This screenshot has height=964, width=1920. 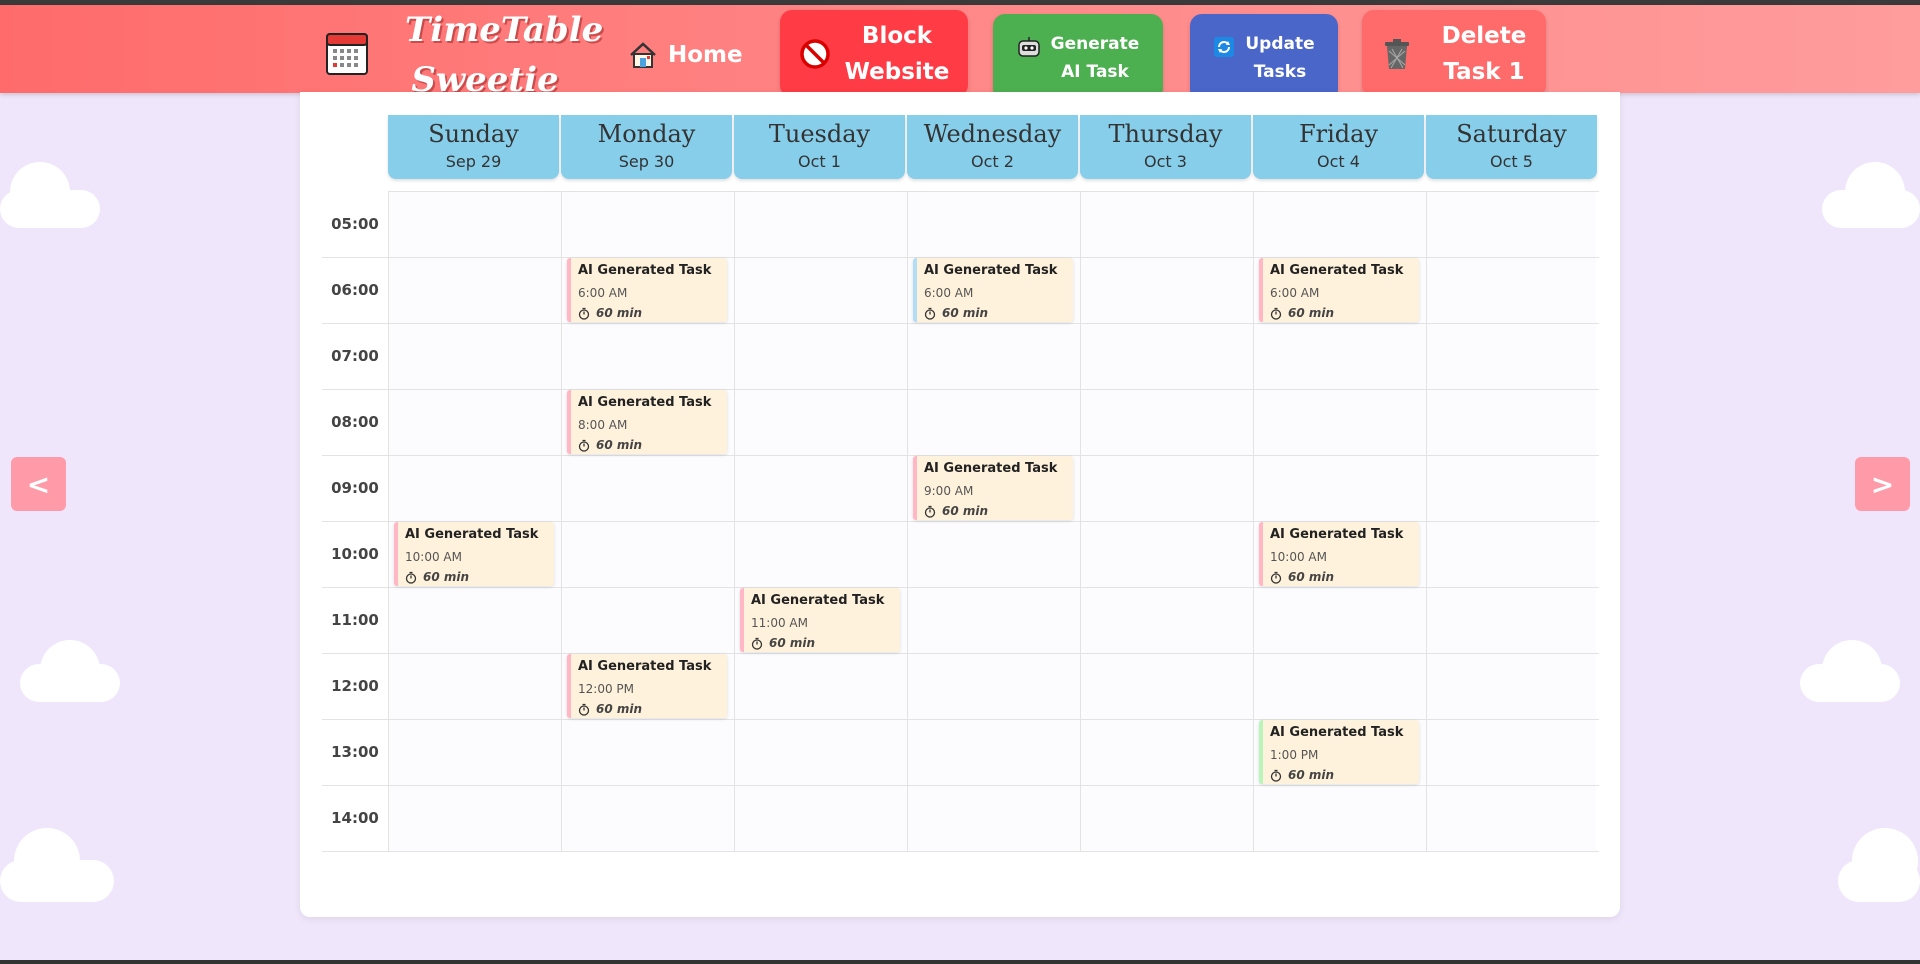 I want to click on day-name: Monday, so click(x=646, y=134).